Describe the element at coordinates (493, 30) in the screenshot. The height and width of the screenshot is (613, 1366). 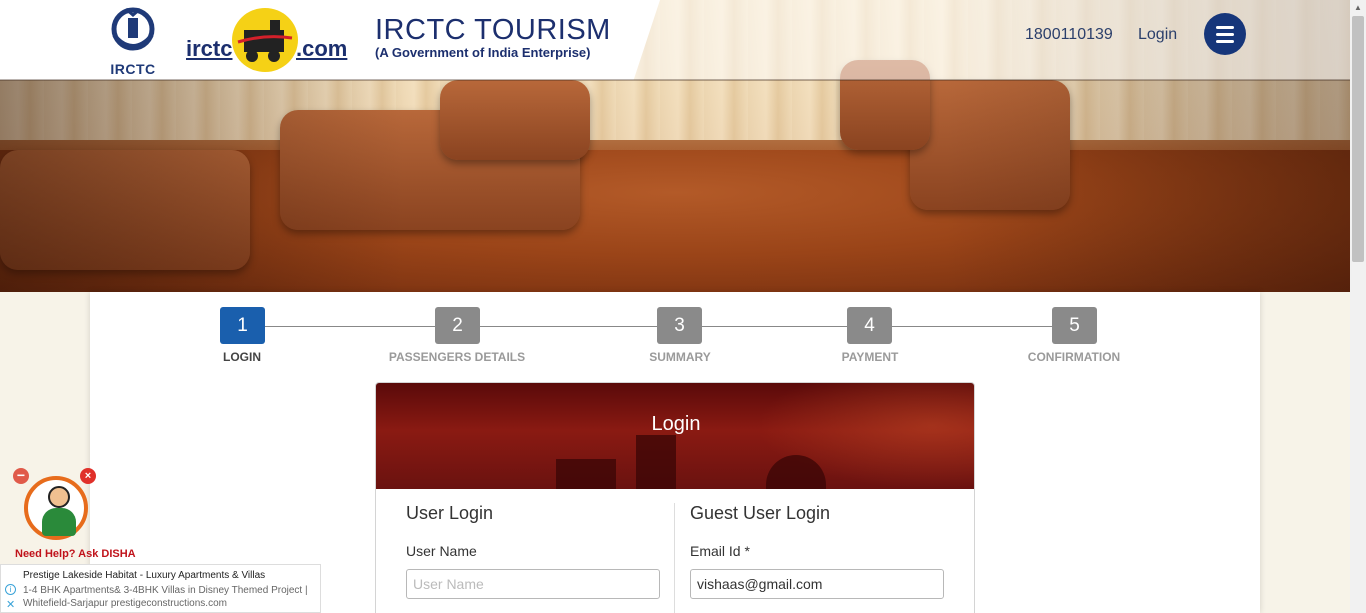
I see `brand-title: IRCTC TOURISM` at that location.